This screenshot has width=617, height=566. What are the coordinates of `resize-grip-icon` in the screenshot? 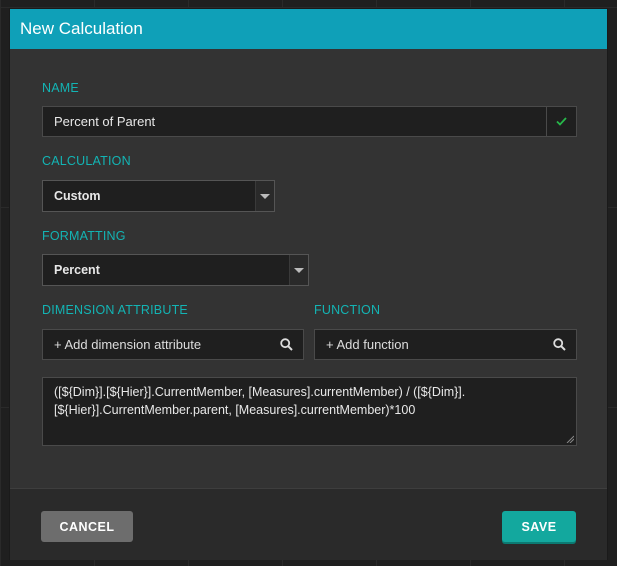 It's located at (570, 439).